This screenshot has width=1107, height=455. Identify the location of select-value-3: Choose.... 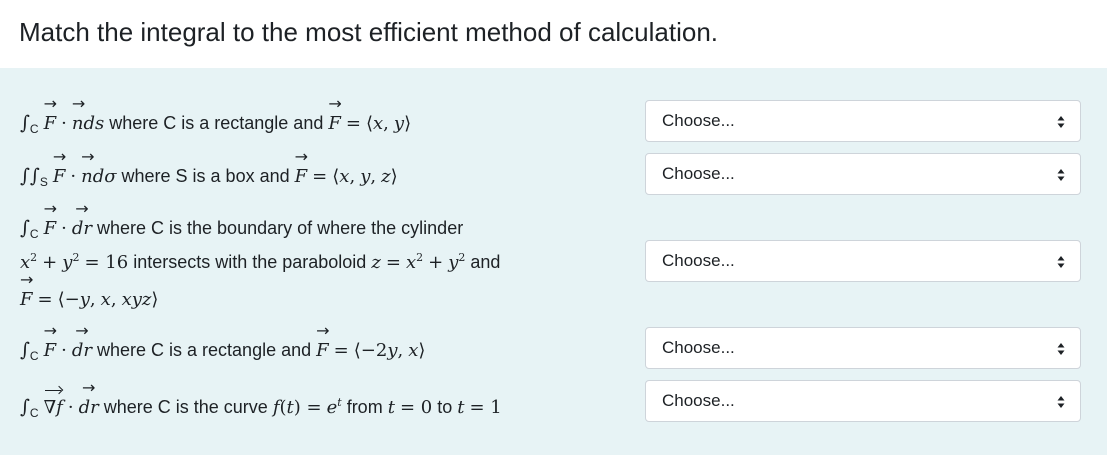
(698, 260).